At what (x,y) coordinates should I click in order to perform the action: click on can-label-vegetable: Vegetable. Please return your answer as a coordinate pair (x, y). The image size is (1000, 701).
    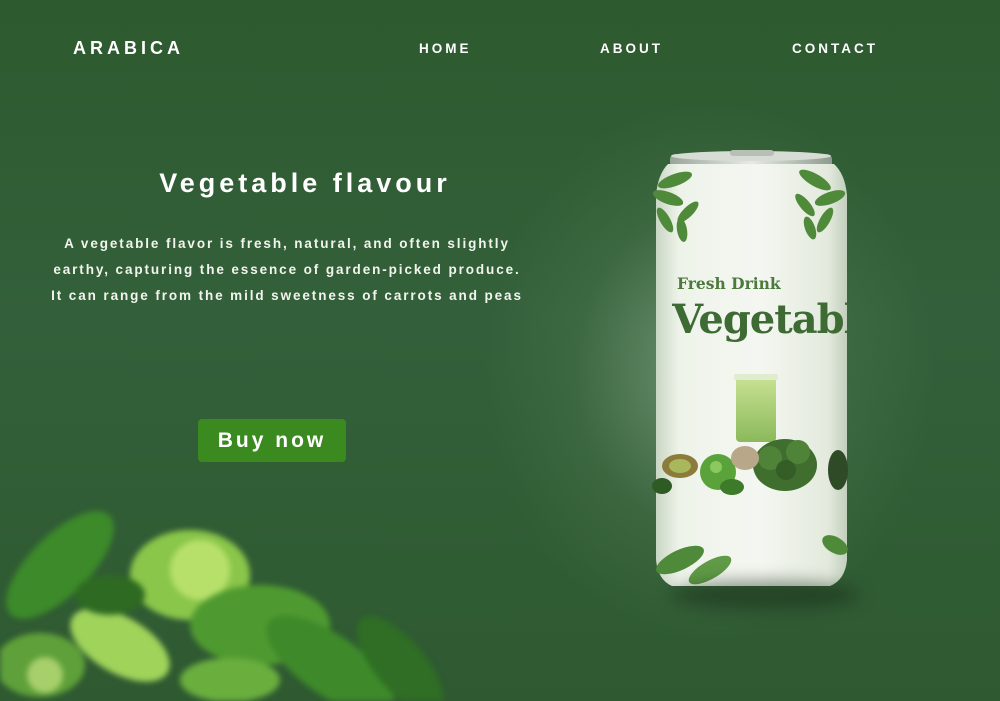
    Looking at the image, I should click on (760, 319).